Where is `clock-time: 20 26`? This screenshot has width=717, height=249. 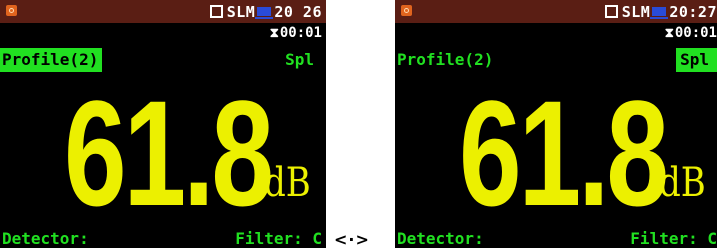 clock-time: 20 26 is located at coordinates (298, 11).